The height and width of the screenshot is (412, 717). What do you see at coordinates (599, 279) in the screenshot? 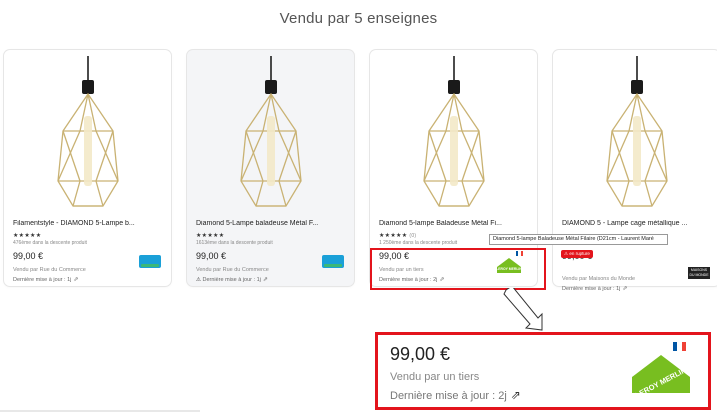
I see `seller-text: Vendu par Maisons du Monde` at bounding box center [599, 279].